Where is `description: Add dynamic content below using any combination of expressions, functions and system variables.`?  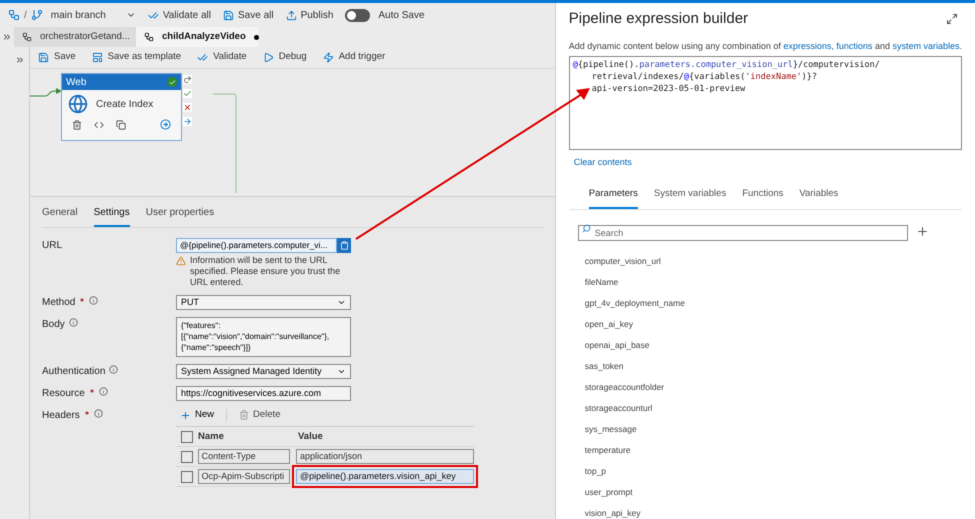
description: Add dynamic content below using any combination of expressions, functions and system variables. is located at coordinates (765, 46).